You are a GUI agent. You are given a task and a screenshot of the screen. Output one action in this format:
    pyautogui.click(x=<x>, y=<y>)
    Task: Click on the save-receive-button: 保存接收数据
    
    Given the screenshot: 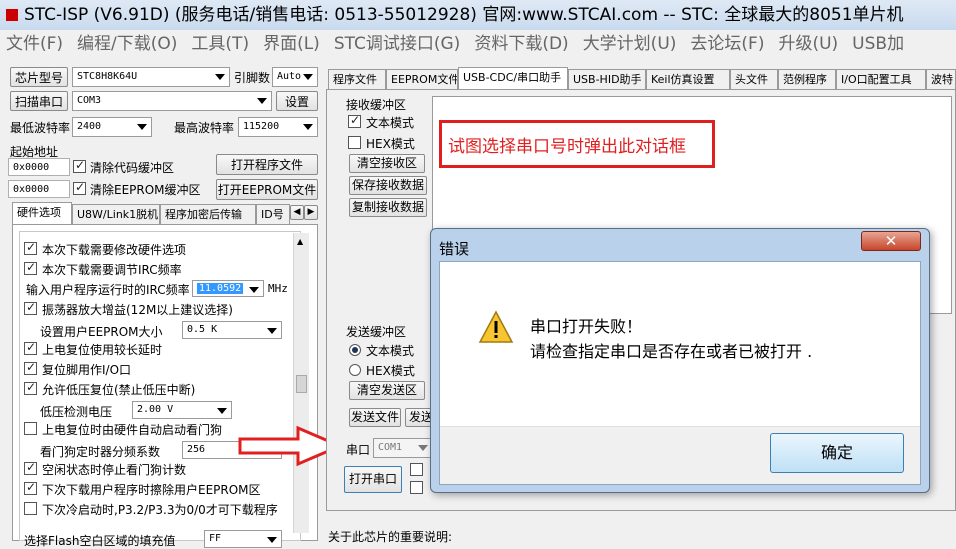 What is the action you would take?
    pyautogui.click(x=388, y=185)
    